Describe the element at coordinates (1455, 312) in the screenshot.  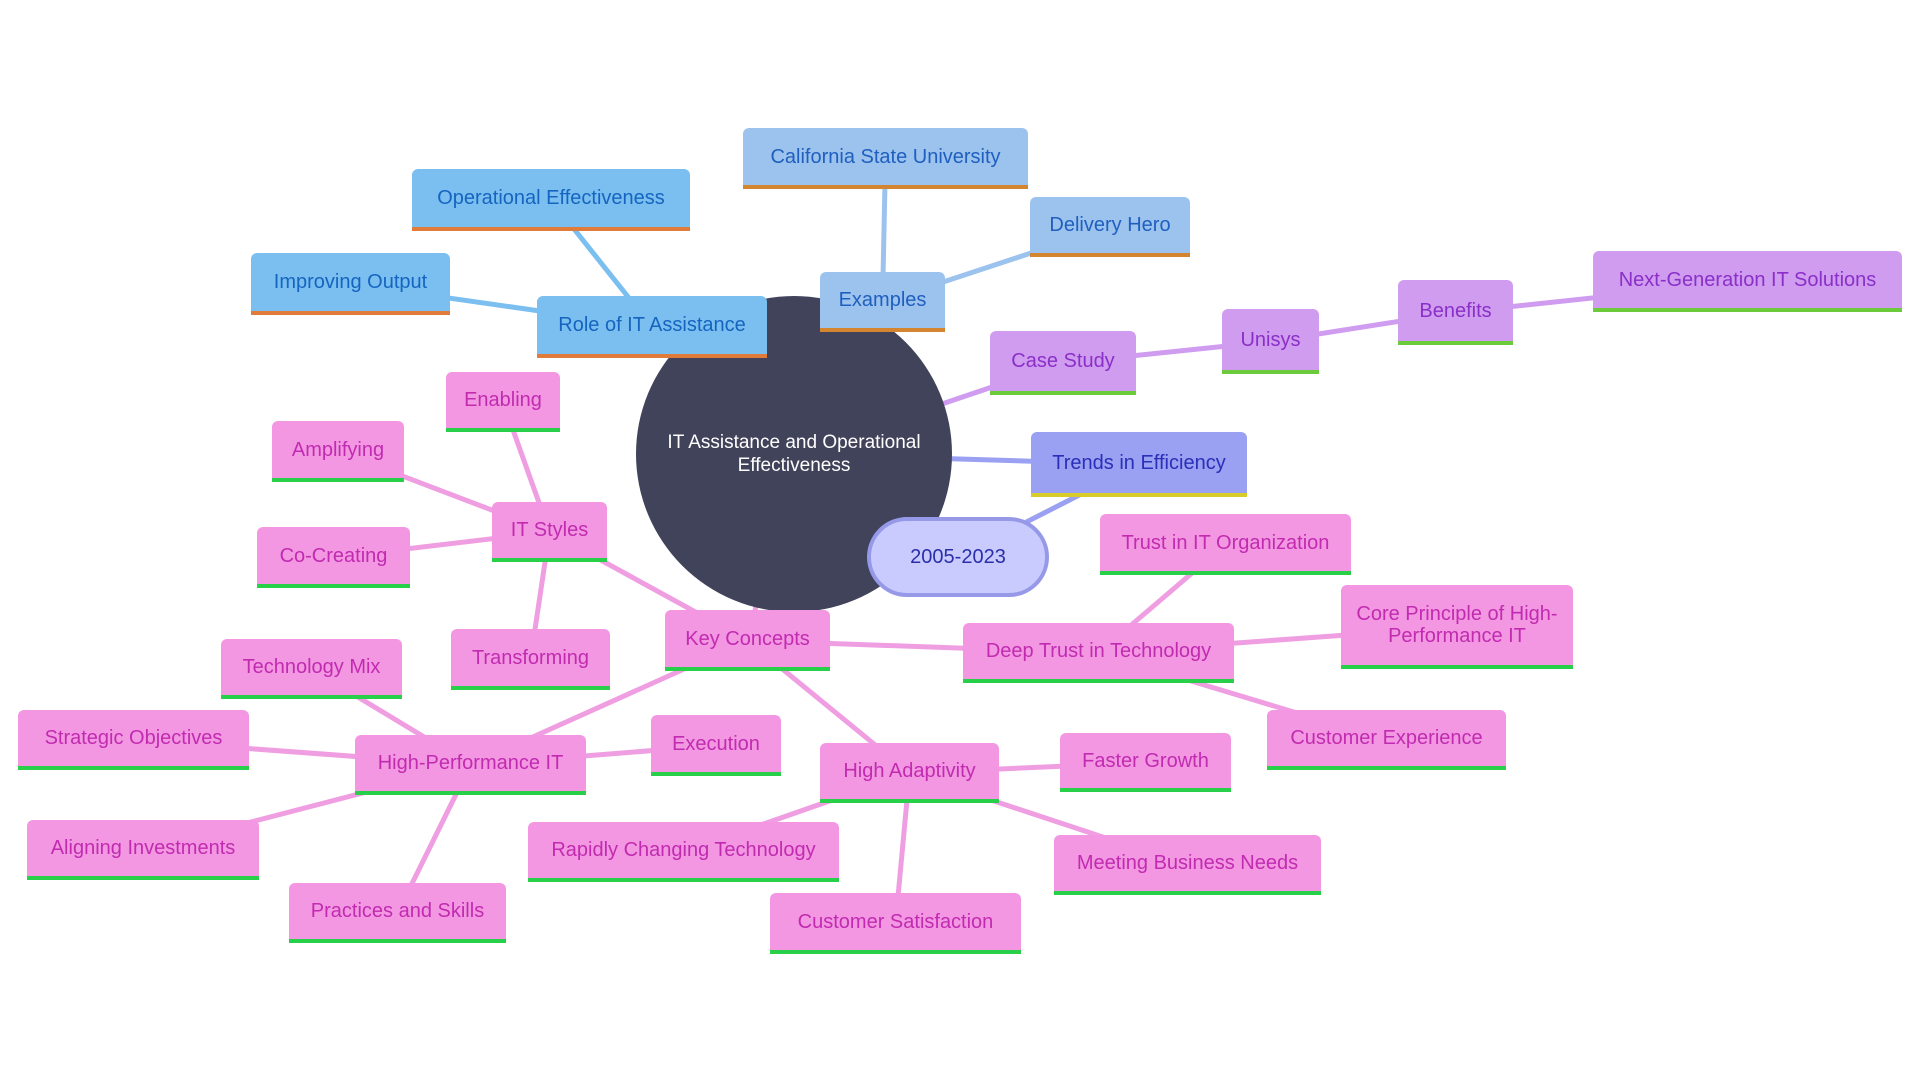
I see `node-benefits: Benefits` at that location.